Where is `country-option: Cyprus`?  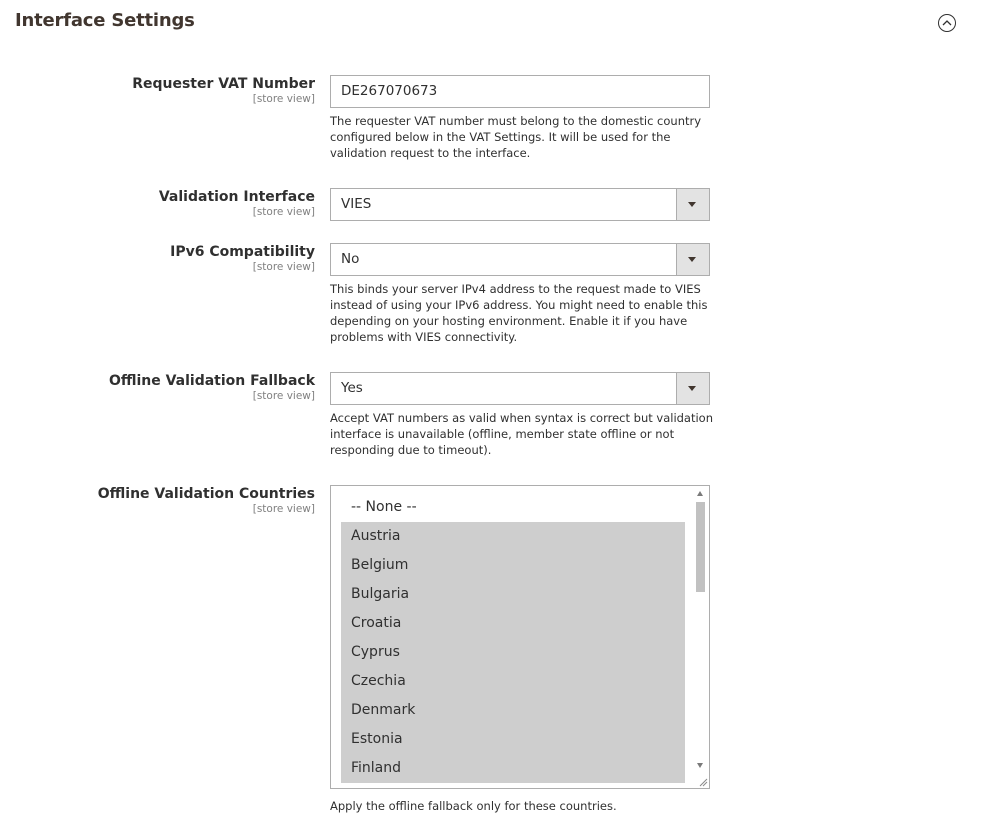
country-option: Cyprus is located at coordinates (513, 652).